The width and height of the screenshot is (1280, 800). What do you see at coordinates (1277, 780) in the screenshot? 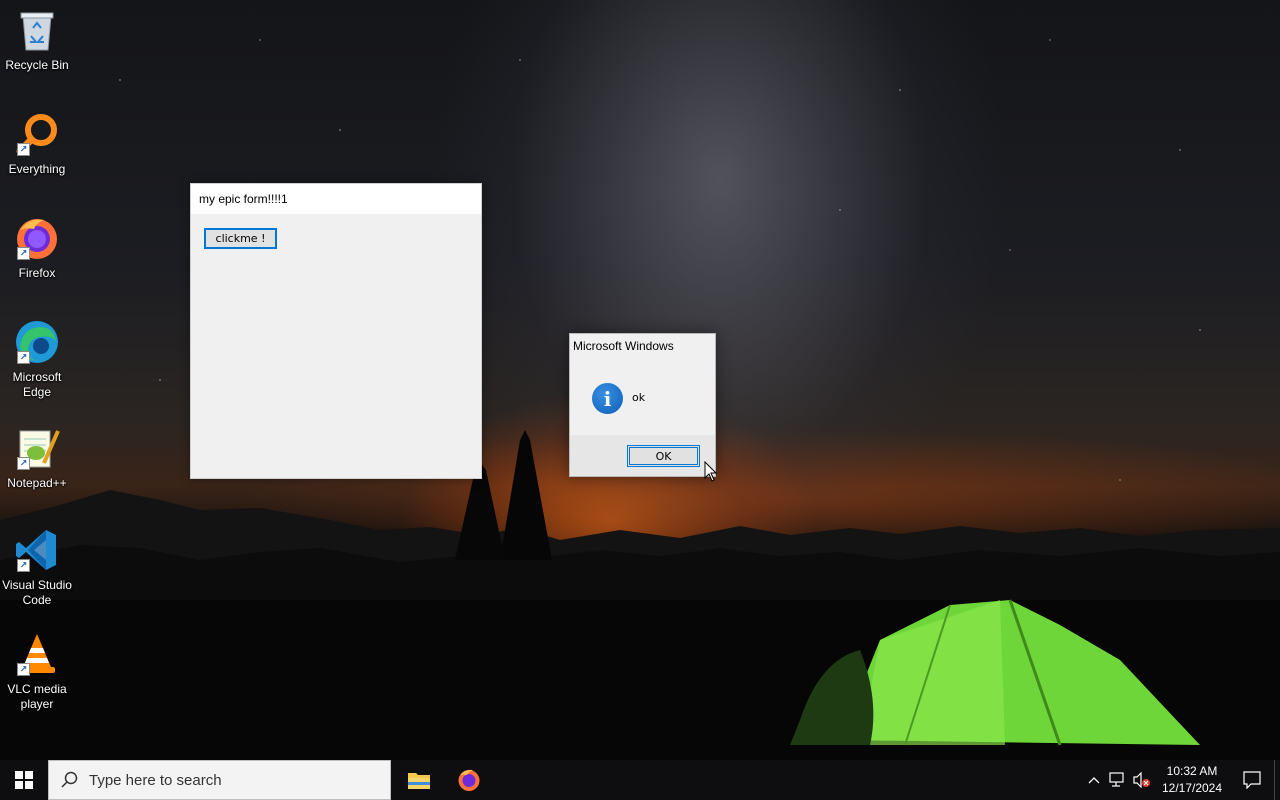
I see `show-desktop-button` at bounding box center [1277, 780].